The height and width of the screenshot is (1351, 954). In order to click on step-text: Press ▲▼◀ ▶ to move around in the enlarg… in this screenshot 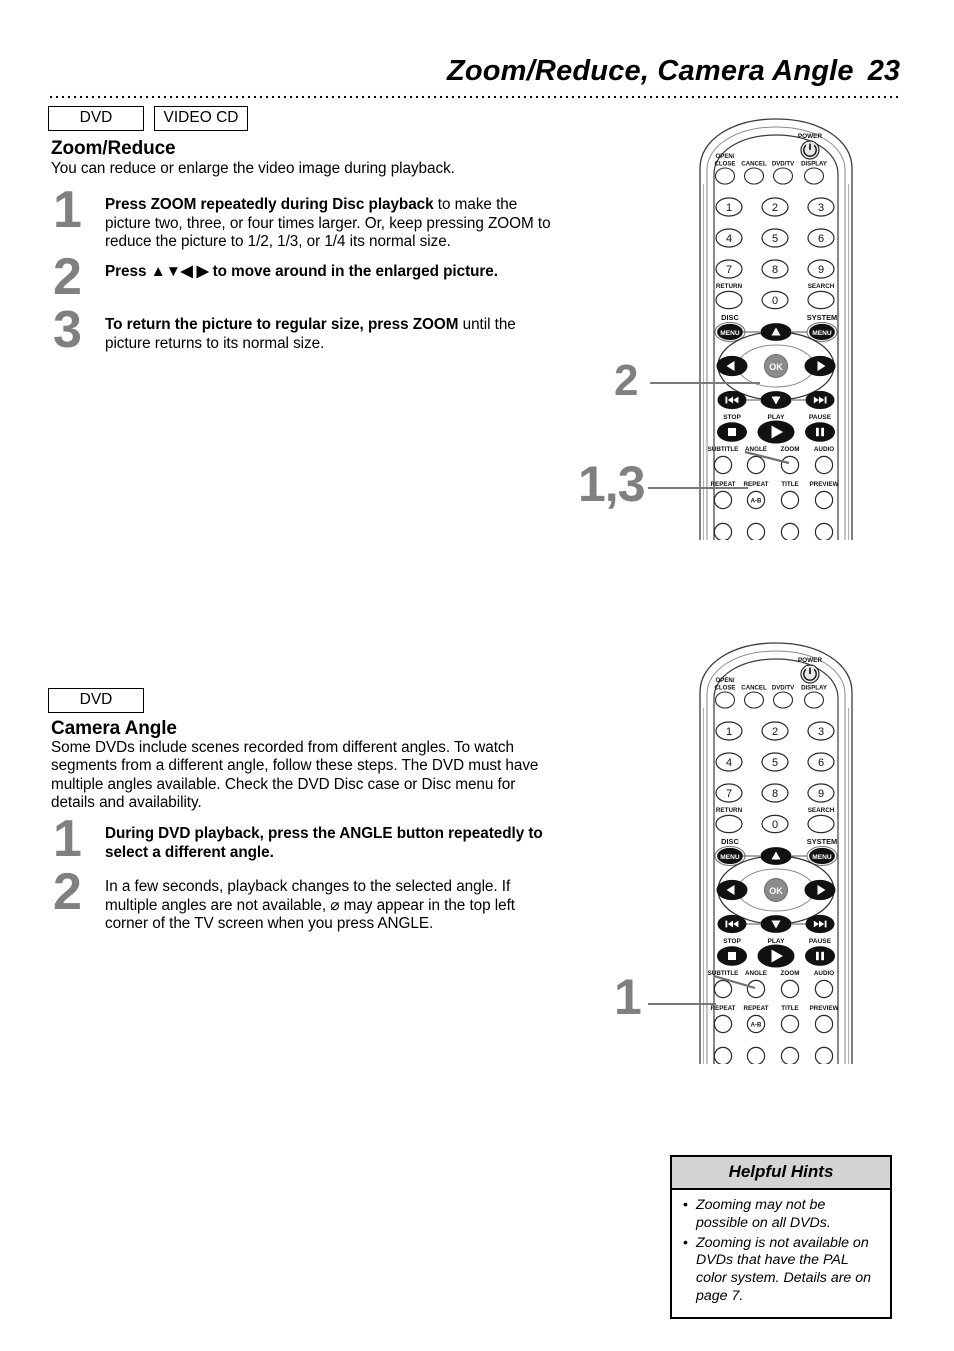, I will do `click(331, 272)`.